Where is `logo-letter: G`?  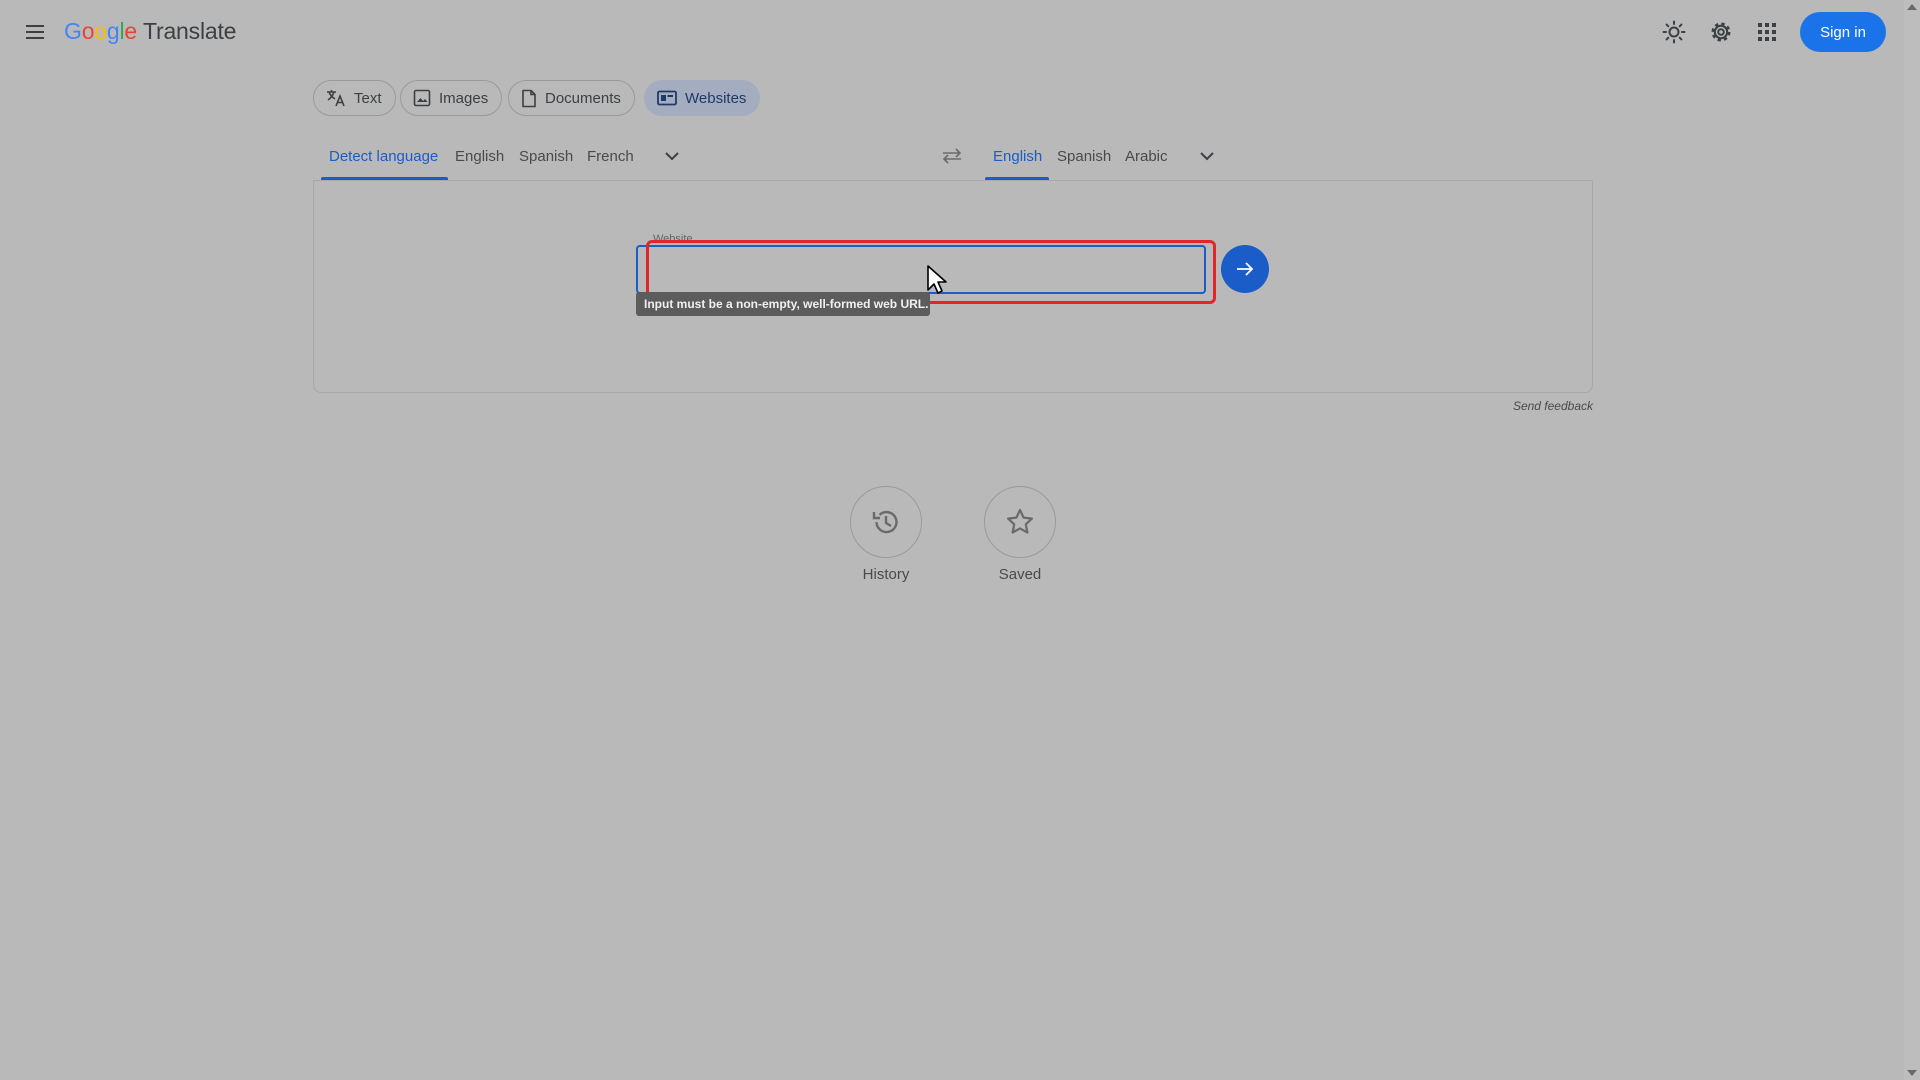 logo-letter: G is located at coordinates (73, 31).